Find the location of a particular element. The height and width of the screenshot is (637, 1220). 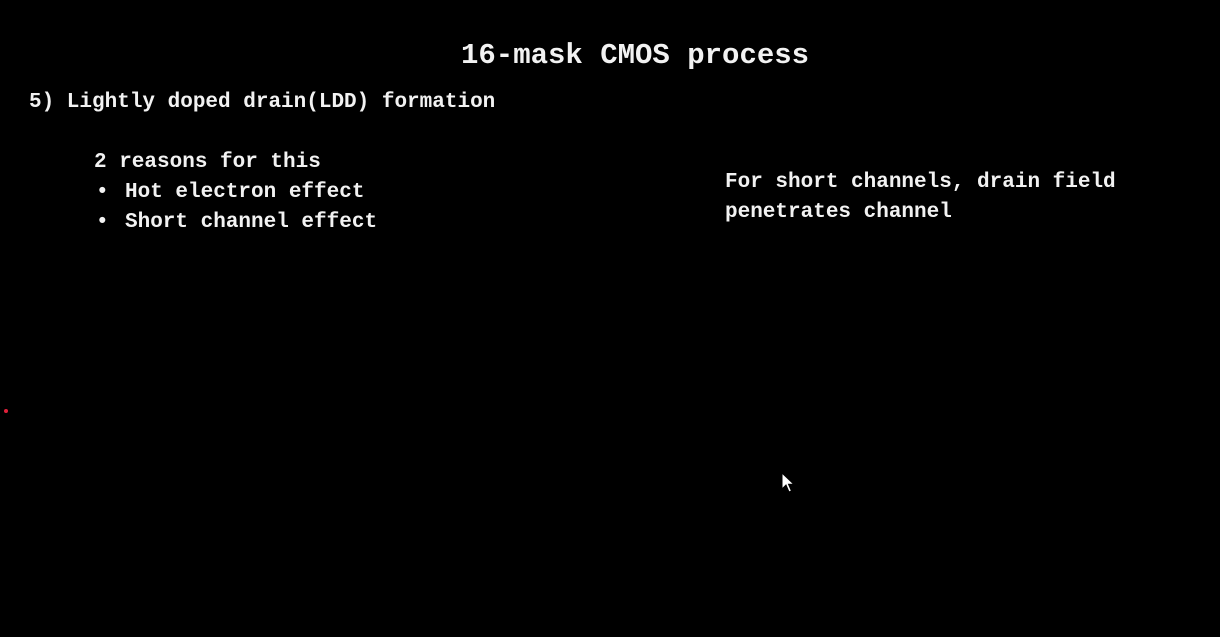

list-item: • Short channel effect is located at coordinates (235, 223).